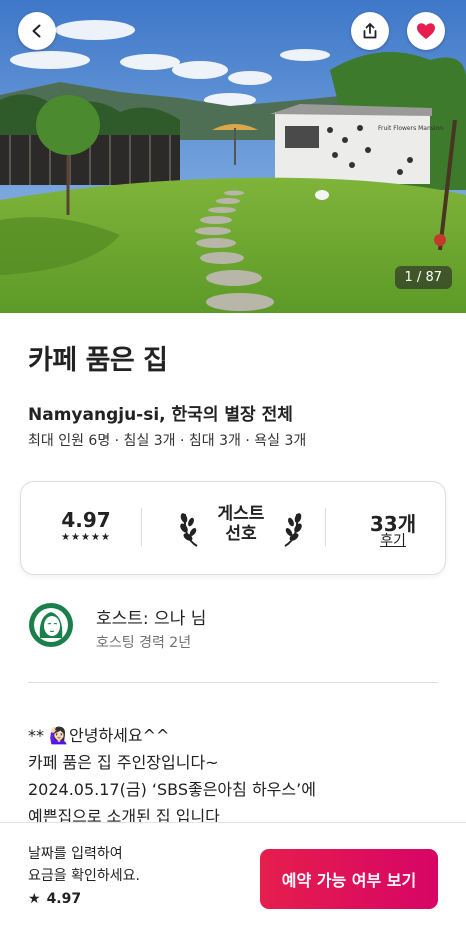 The width and height of the screenshot is (466, 929). What do you see at coordinates (189, 530) in the screenshot?
I see `laurel-left-icon` at bounding box center [189, 530].